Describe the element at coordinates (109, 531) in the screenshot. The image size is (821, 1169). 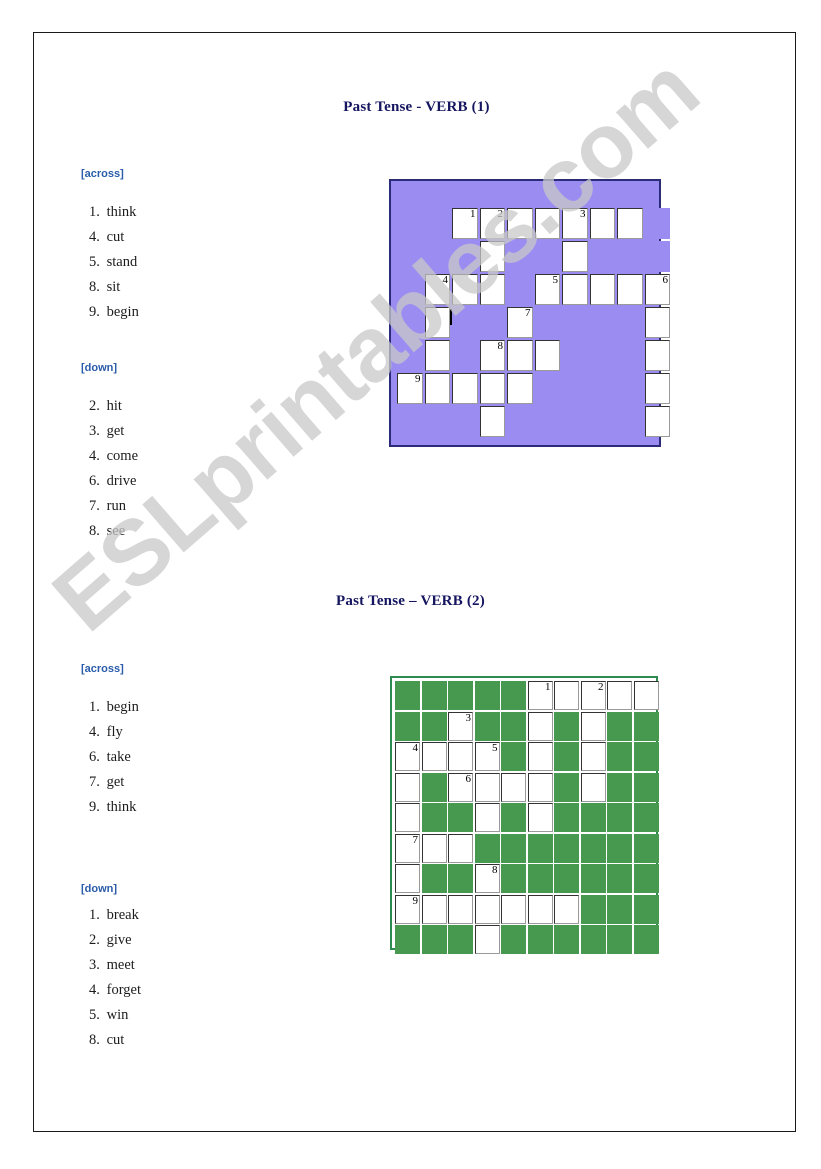
I see `clue-item: 8. see` at that location.